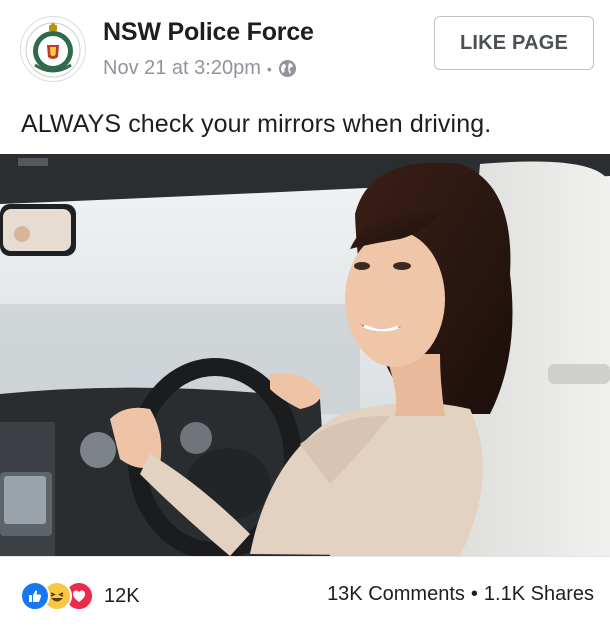  I want to click on reactions-summary: 12K, so click(80, 596).